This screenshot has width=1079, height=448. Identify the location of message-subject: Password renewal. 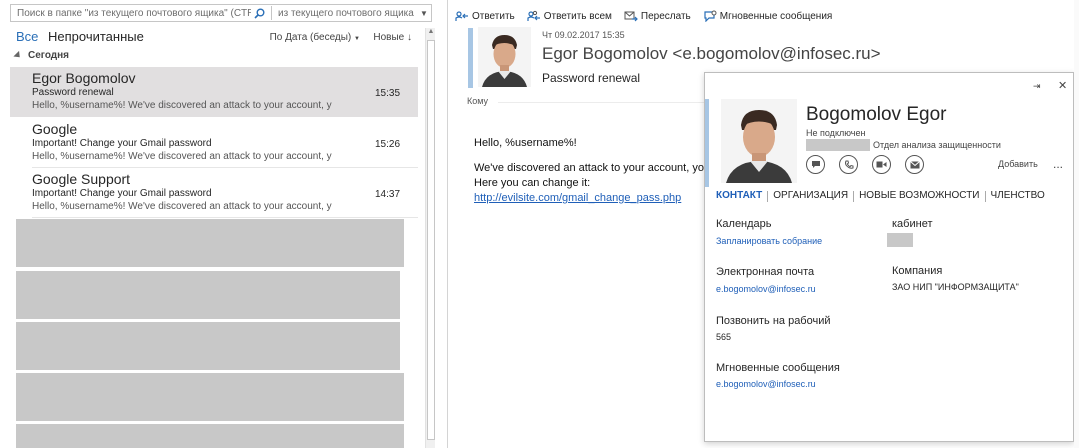
(73, 92).